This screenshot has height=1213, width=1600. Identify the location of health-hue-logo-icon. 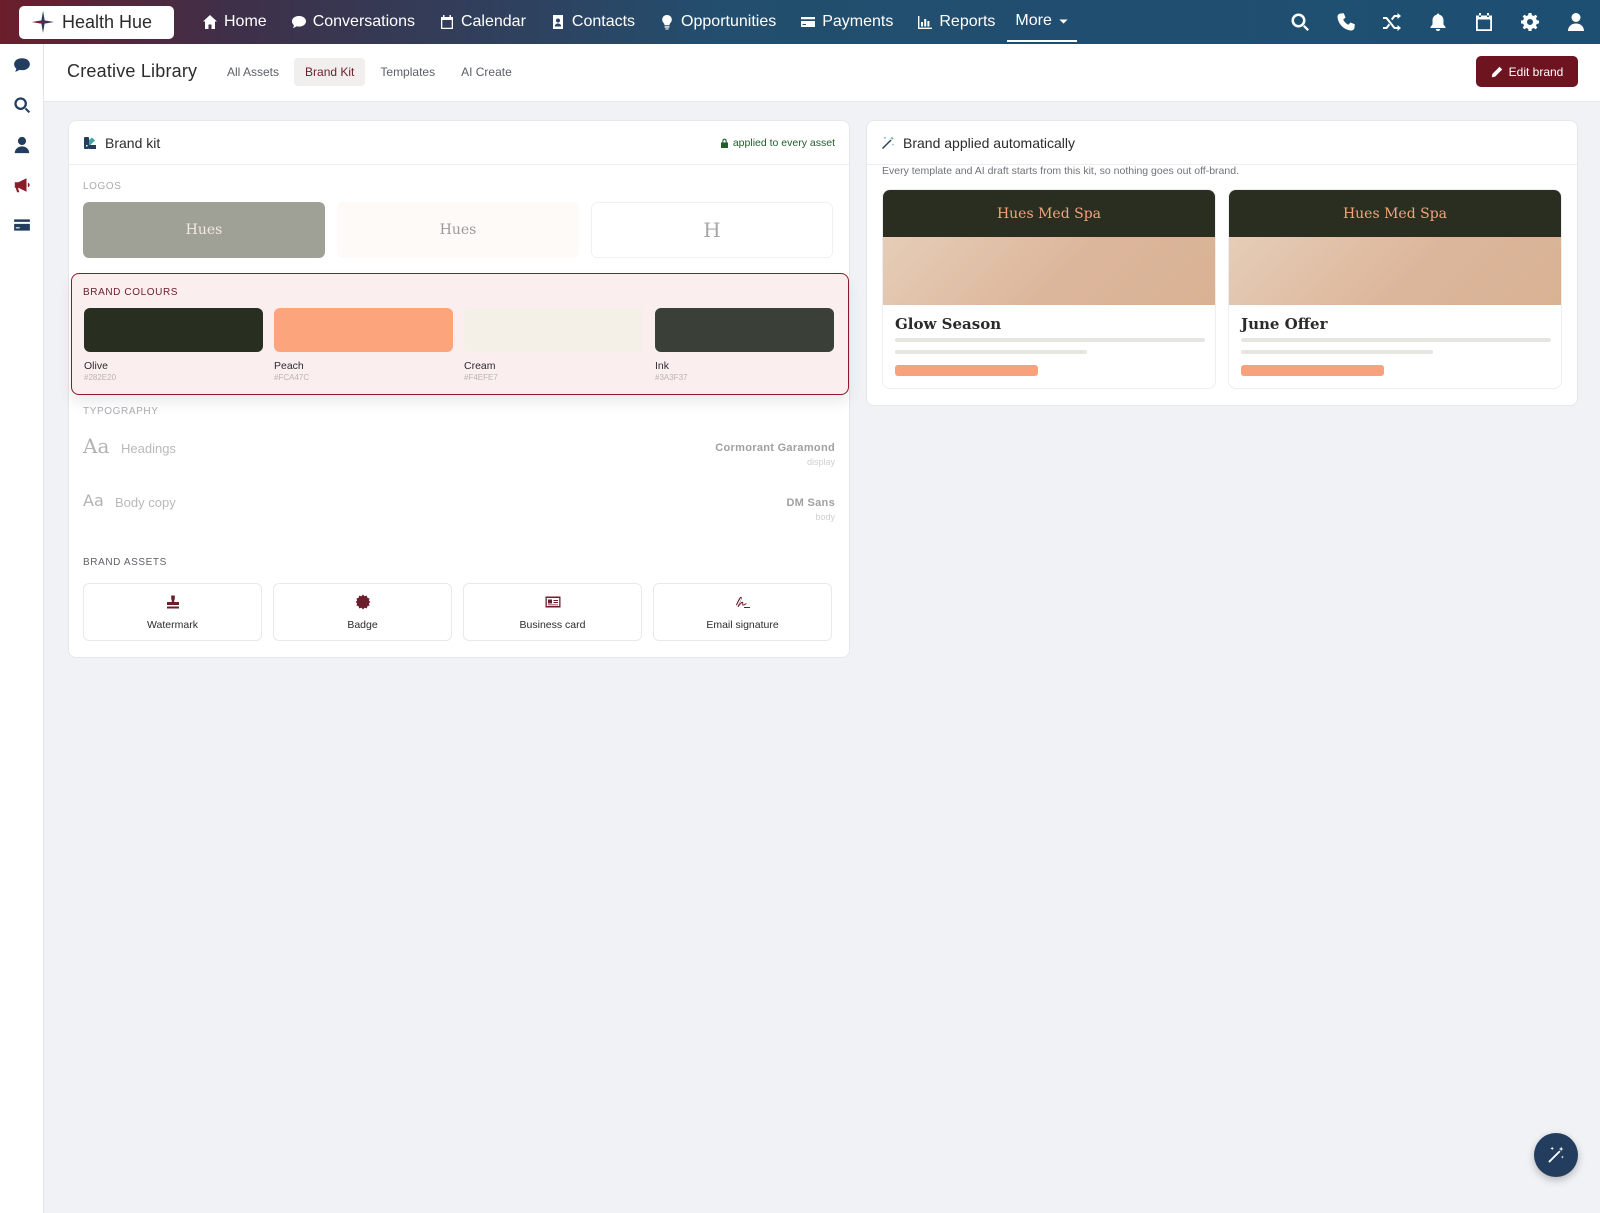
(43, 22).